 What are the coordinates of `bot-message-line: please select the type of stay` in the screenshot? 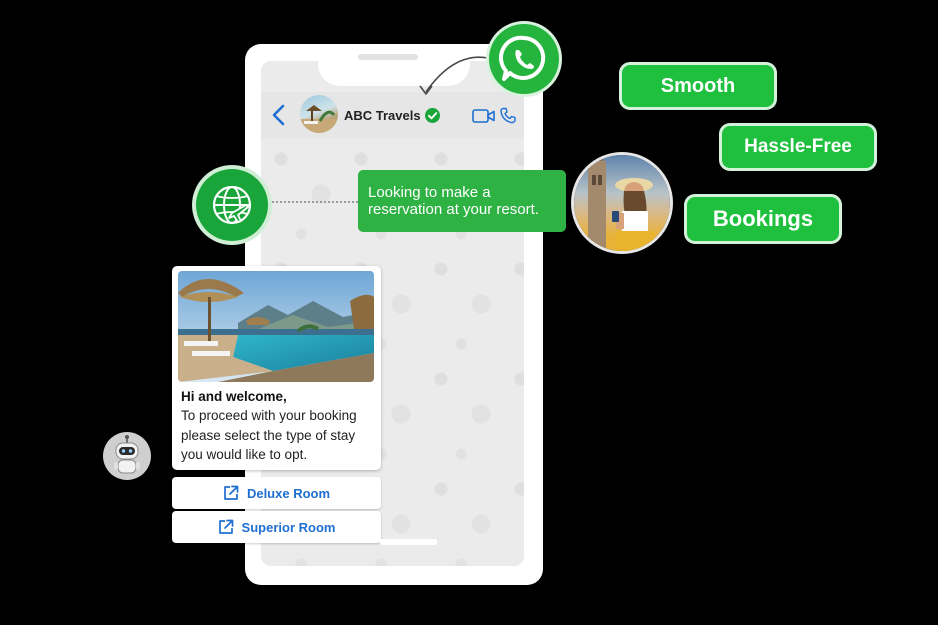 It's located at (268, 435).